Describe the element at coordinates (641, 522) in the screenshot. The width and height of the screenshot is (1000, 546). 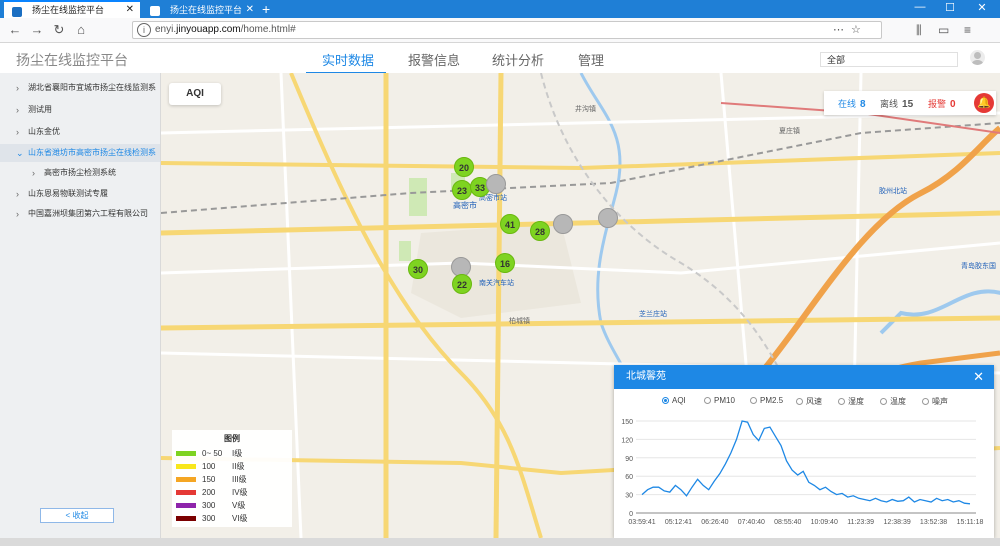
I see `x-tick-label: 03:59:41` at that location.